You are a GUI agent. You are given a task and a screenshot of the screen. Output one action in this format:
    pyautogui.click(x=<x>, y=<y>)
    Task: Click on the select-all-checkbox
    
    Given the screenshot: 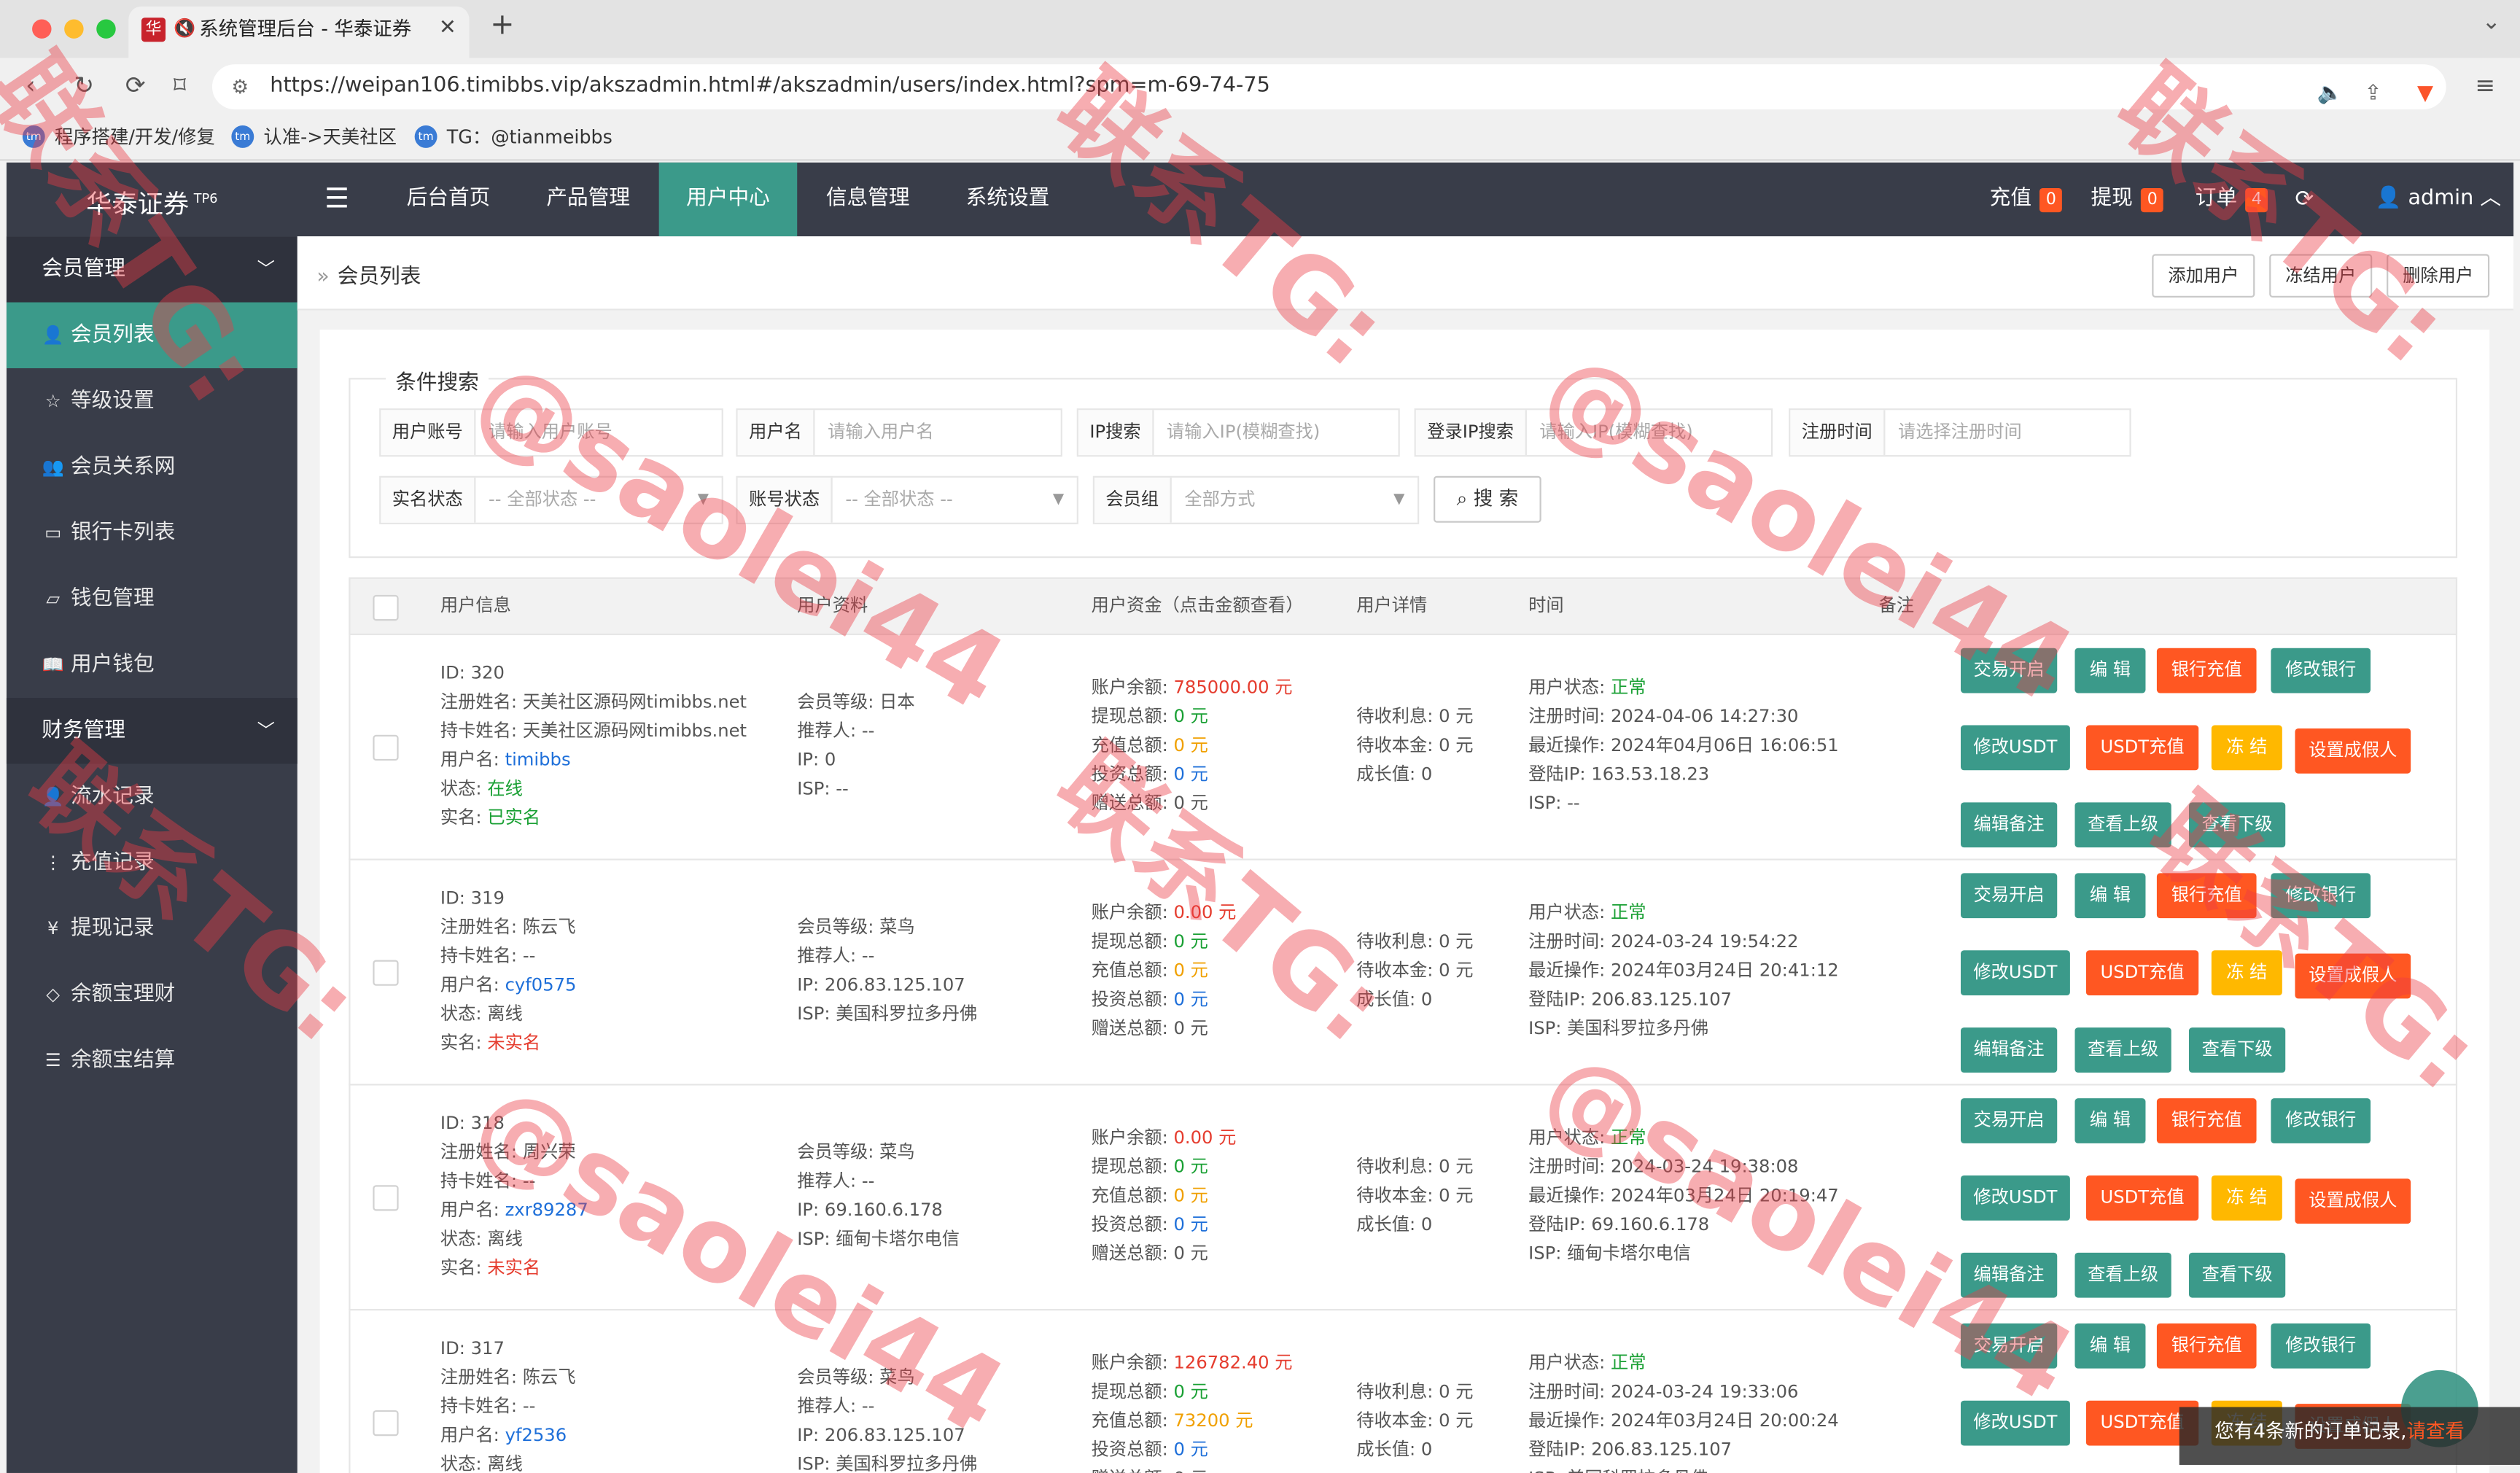 What is the action you would take?
    pyautogui.click(x=386, y=607)
    